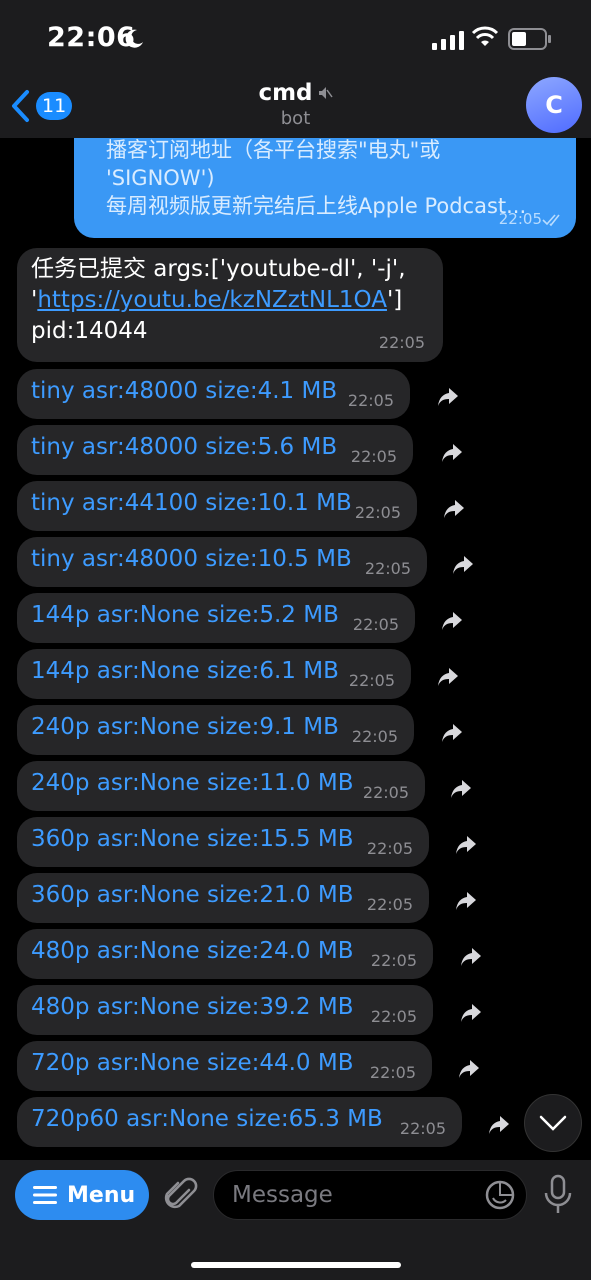 The width and height of the screenshot is (591, 1280). What do you see at coordinates (181, 1196) in the screenshot?
I see `paperclip-icon` at bounding box center [181, 1196].